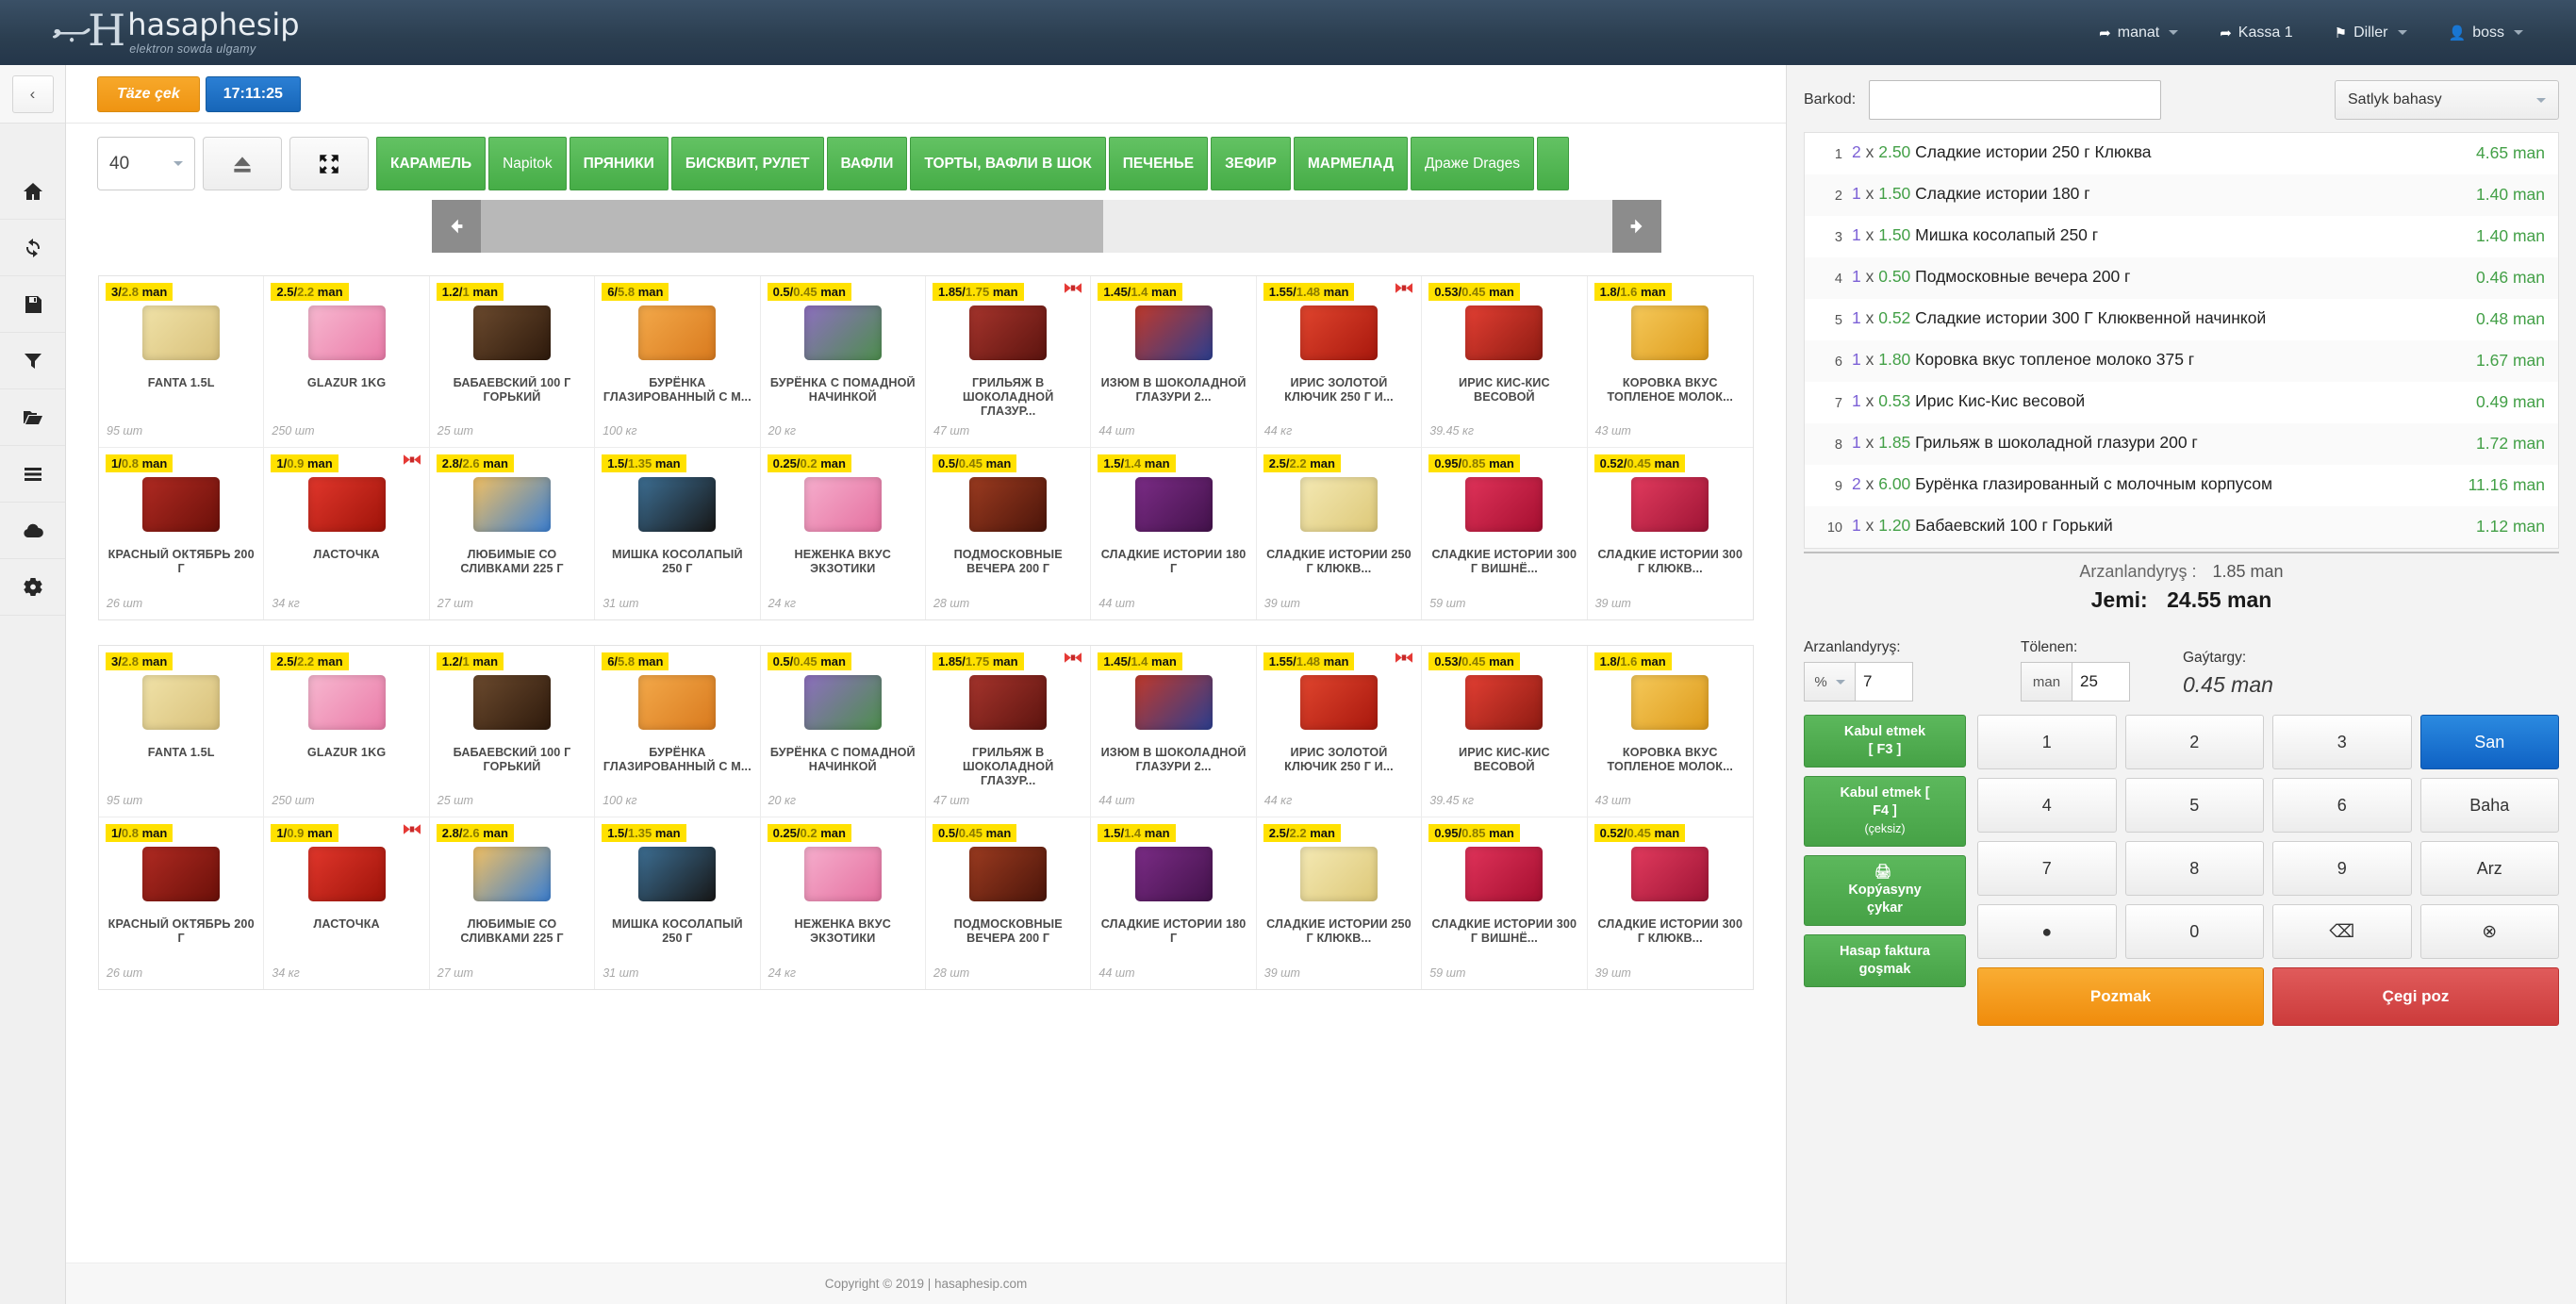 The width and height of the screenshot is (2576, 1304). I want to click on product-tile: 1/0.9 man ЛАСТОЧКА 34 кг, so click(347, 533).